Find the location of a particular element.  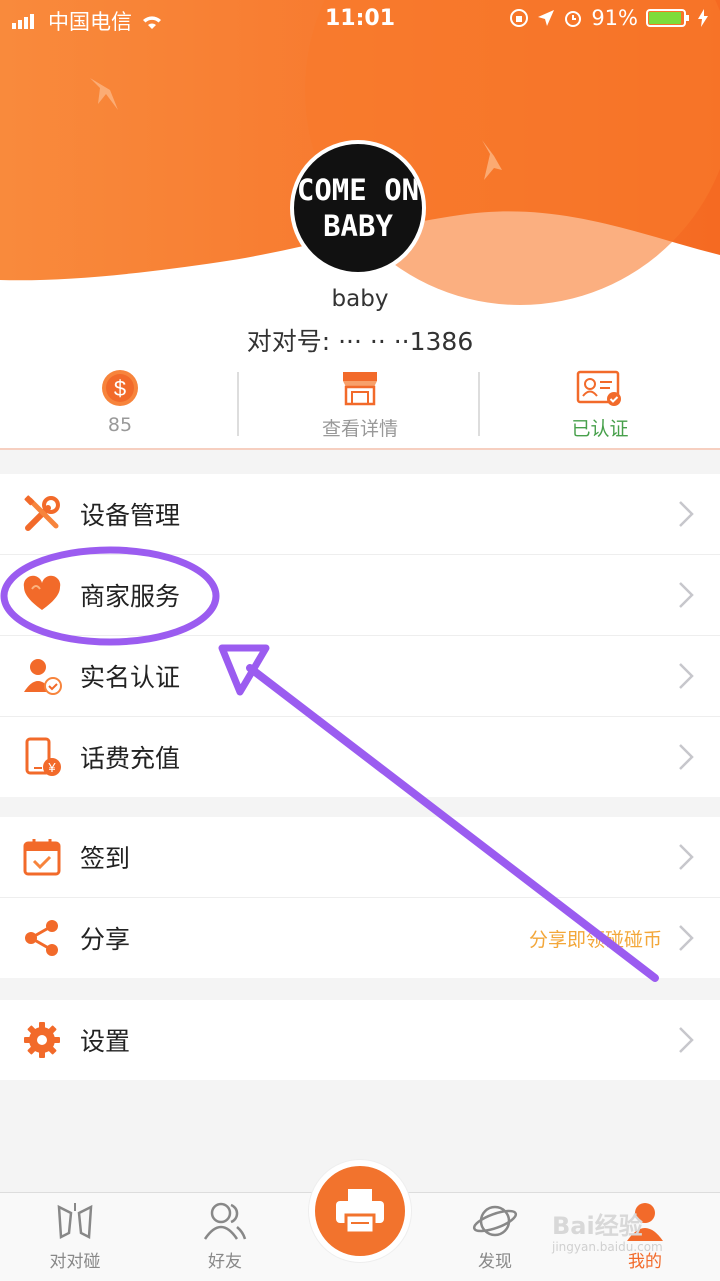

heart-icon is located at coordinates (42, 592).